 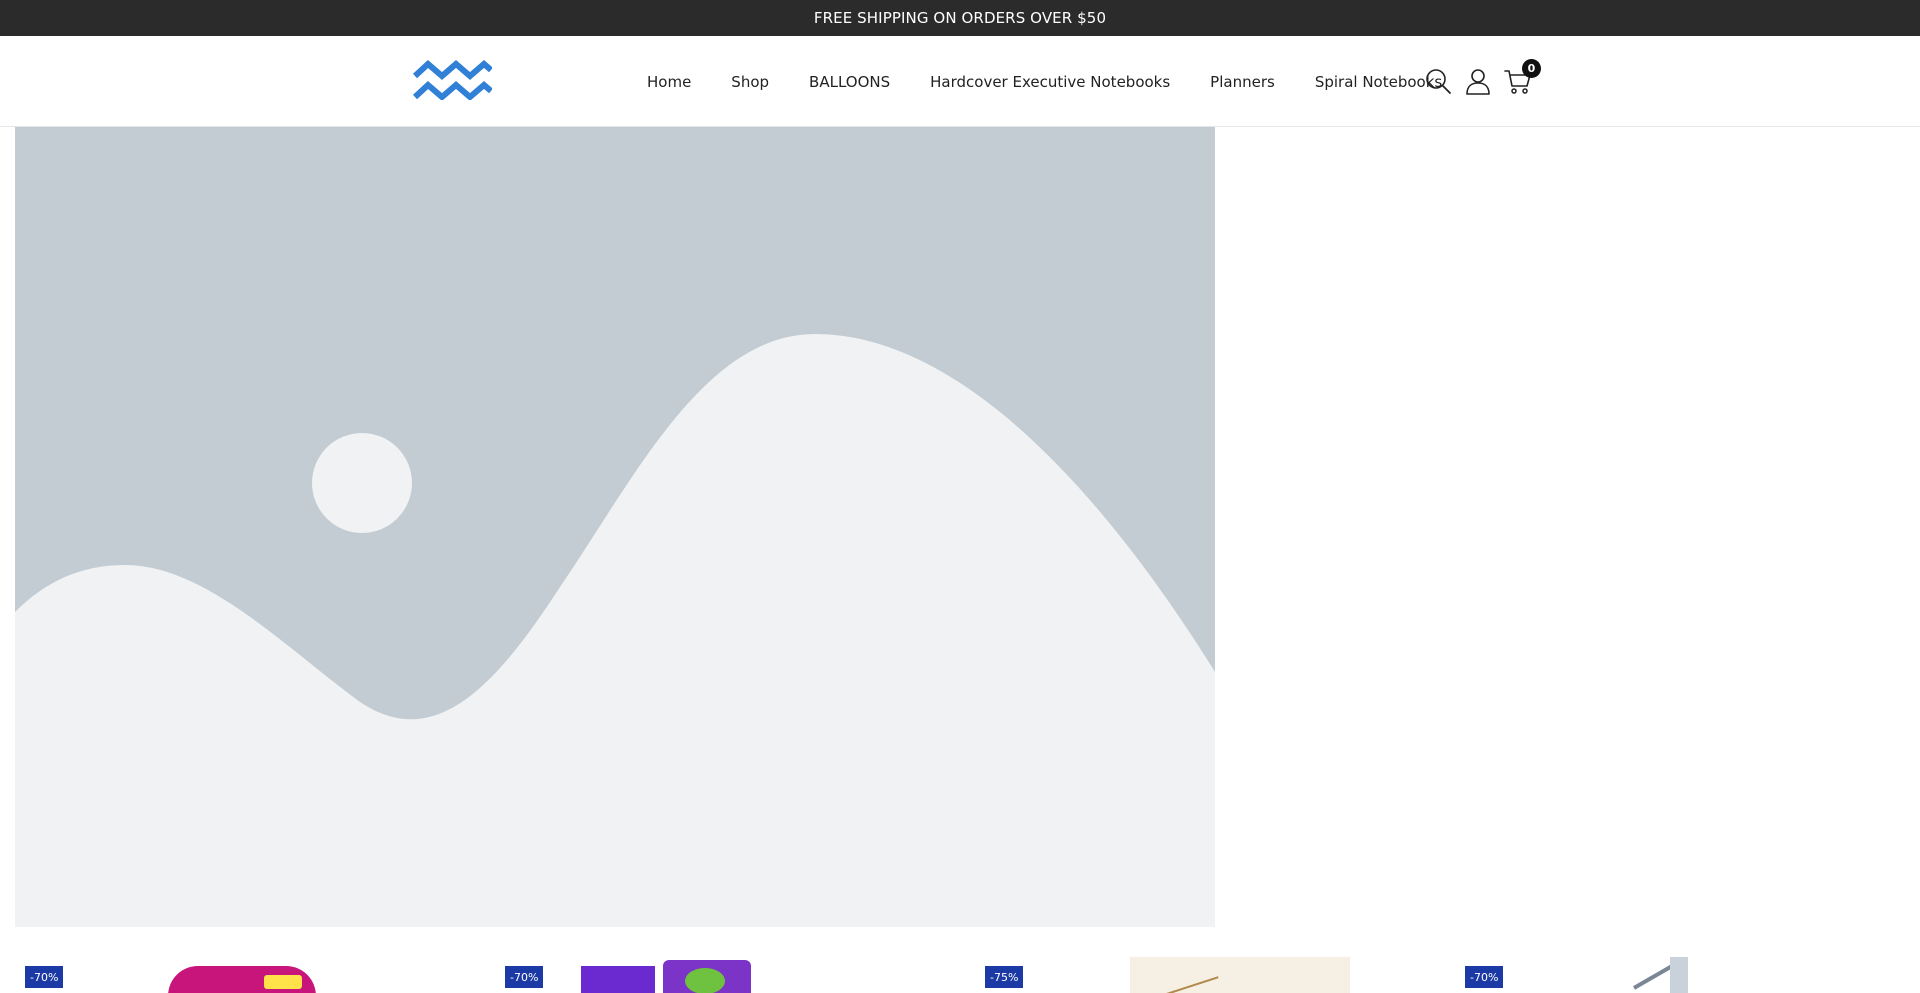 I want to click on nav-home: Home, so click(x=669, y=82).